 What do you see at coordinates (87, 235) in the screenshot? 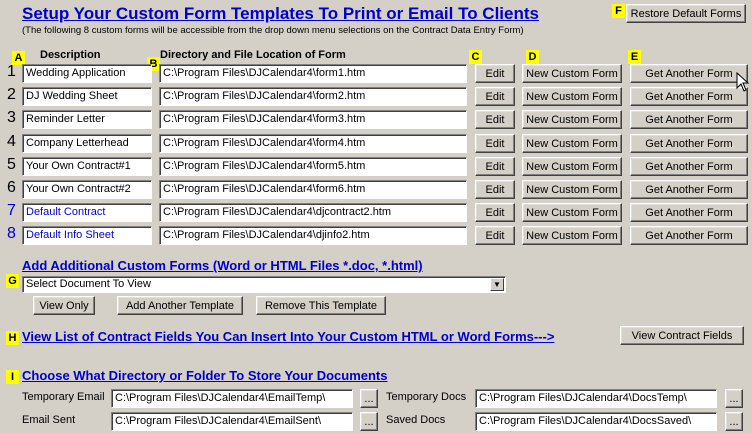
I see `form-description-field: Default Info Sheet` at bounding box center [87, 235].